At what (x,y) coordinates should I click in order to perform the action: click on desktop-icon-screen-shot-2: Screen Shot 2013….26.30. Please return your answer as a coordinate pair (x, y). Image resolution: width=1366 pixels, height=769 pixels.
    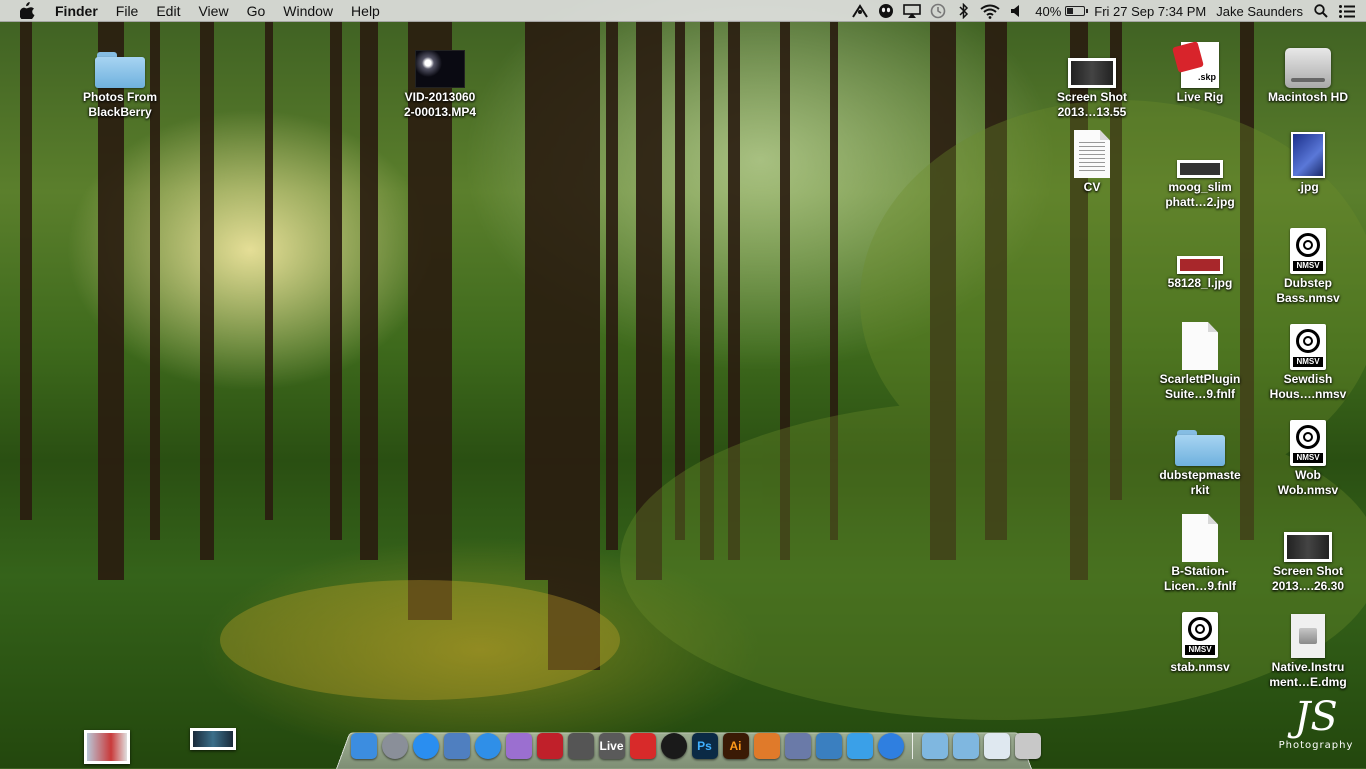
    Looking at the image, I should click on (1308, 551).